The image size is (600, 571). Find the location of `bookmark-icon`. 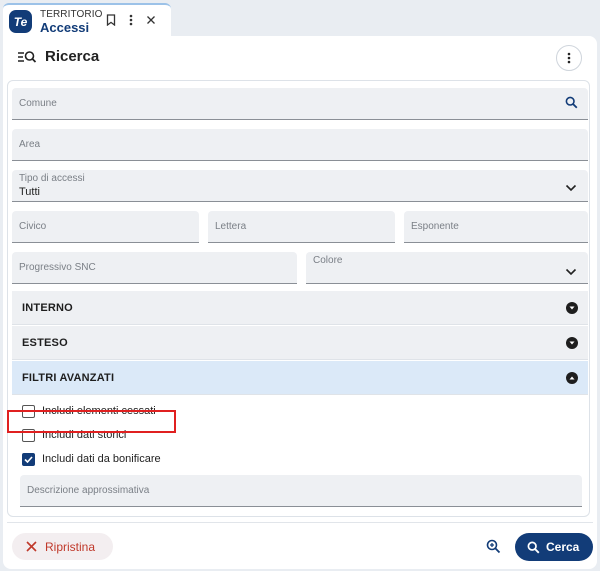

bookmark-icon is located at coordinates (111, 20).